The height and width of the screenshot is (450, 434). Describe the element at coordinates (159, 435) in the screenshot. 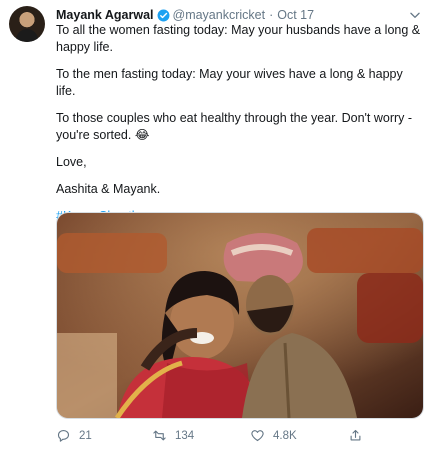

I see `retweet-icon` at that location.